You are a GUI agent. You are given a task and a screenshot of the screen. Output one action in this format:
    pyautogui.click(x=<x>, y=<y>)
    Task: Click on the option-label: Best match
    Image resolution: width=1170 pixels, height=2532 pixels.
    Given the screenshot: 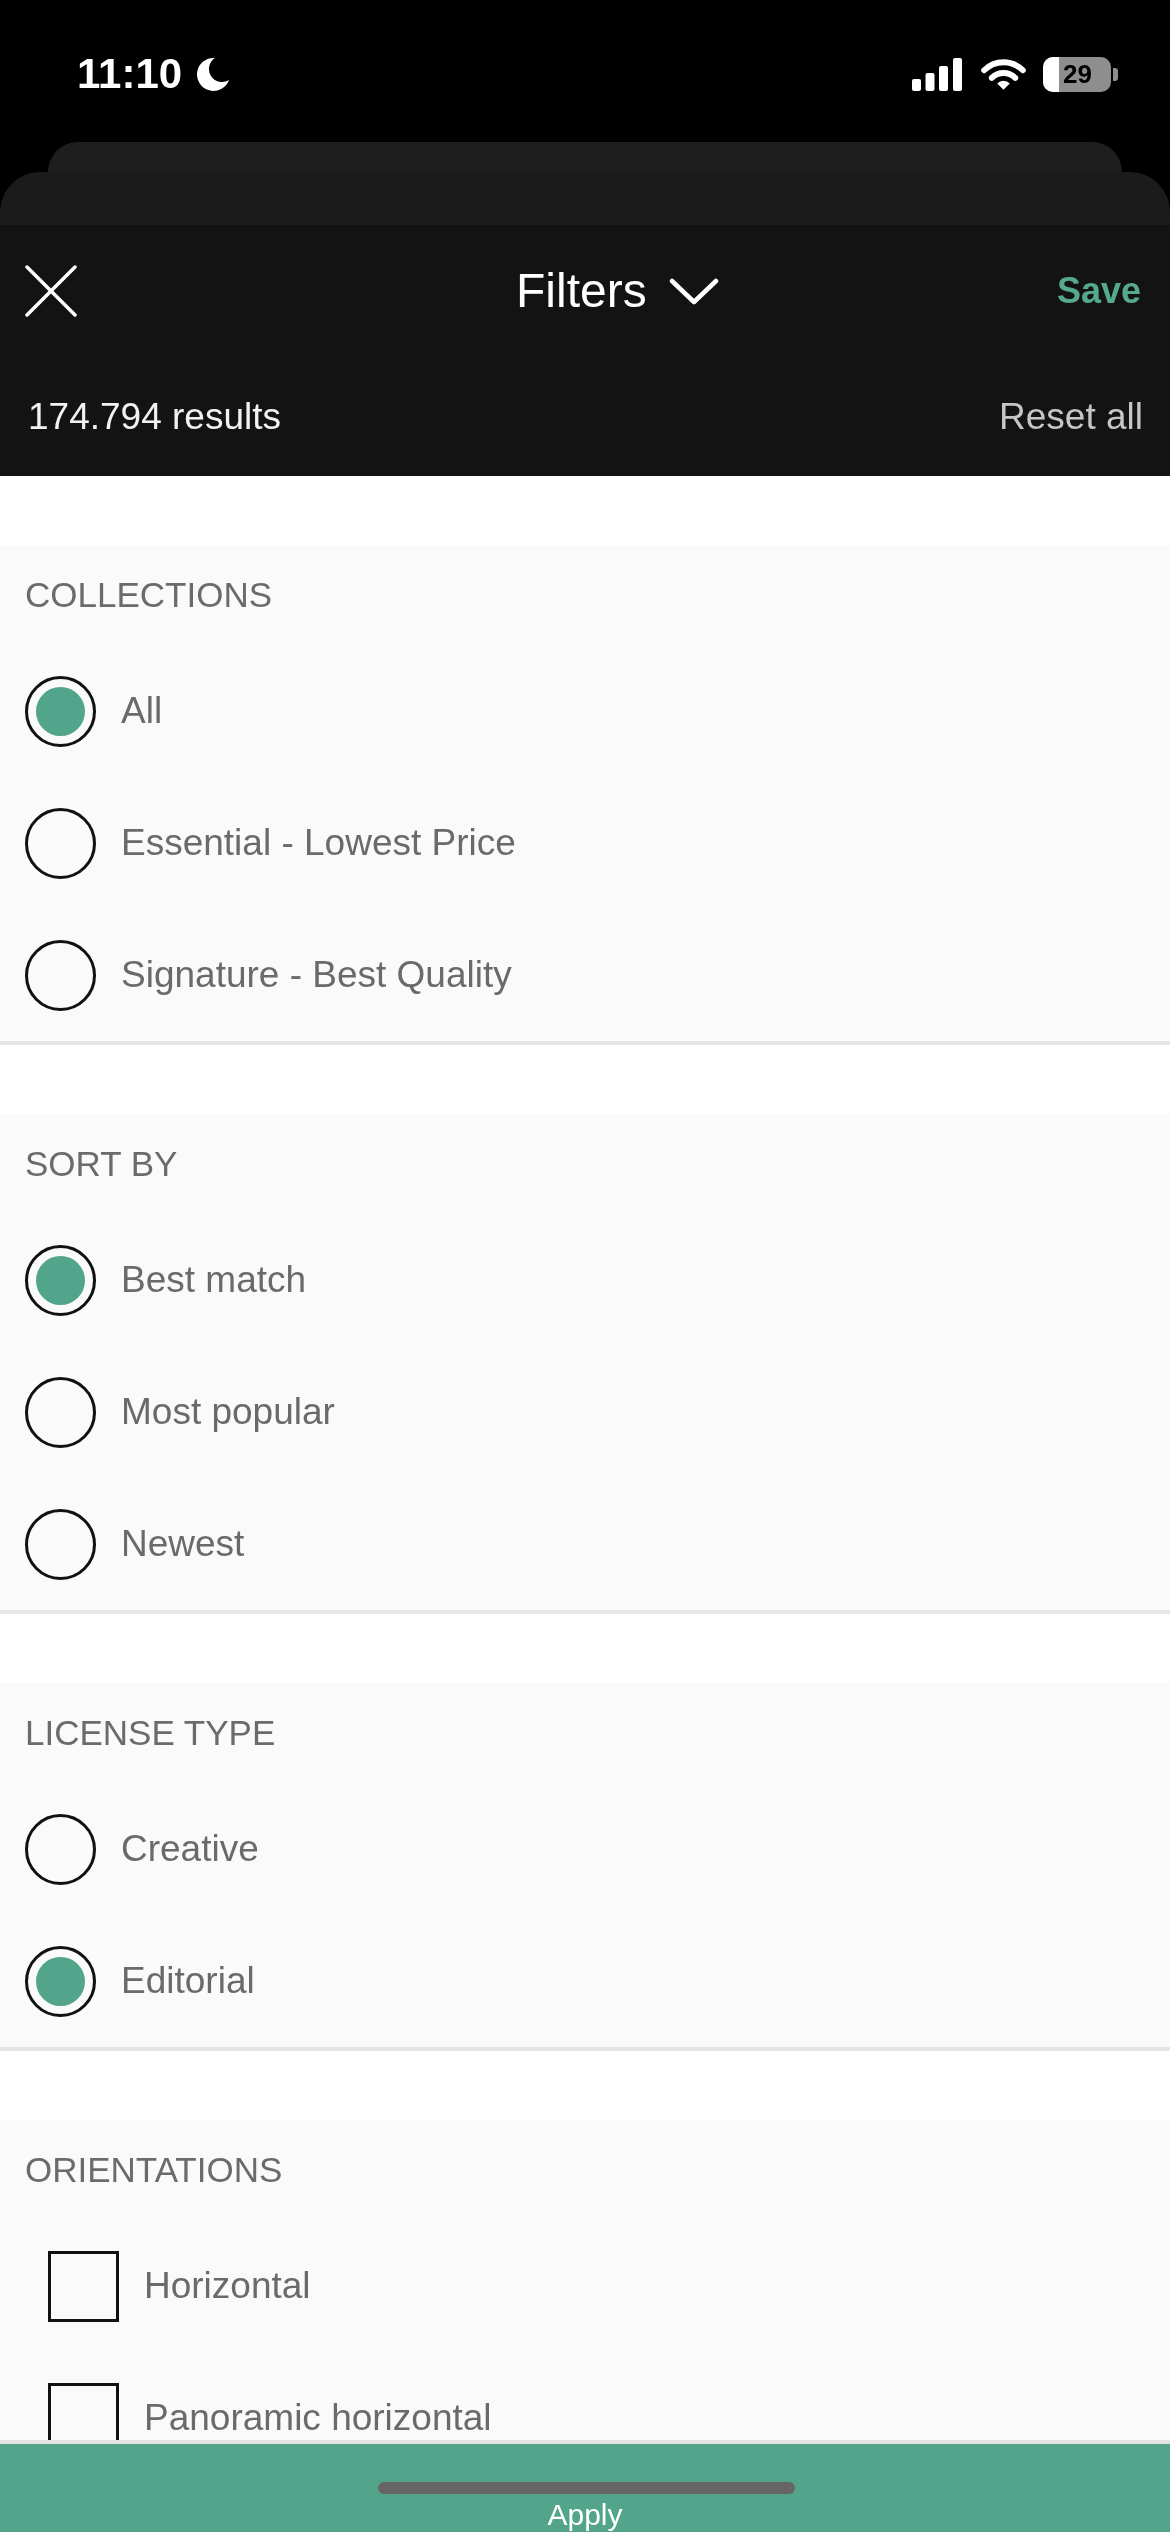 What is the action you would take?
    pyautogui.click(x=214, y=1280)
    